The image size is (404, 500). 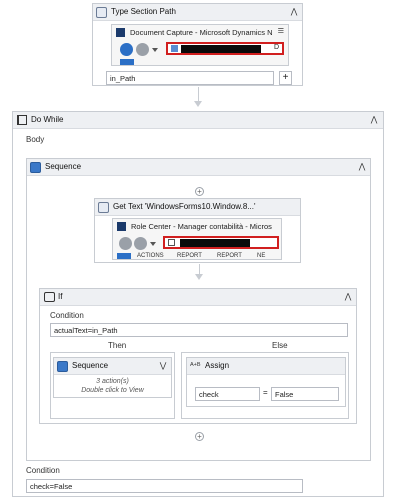 I want to click on body-label: Body, so click(x=35, y=139).